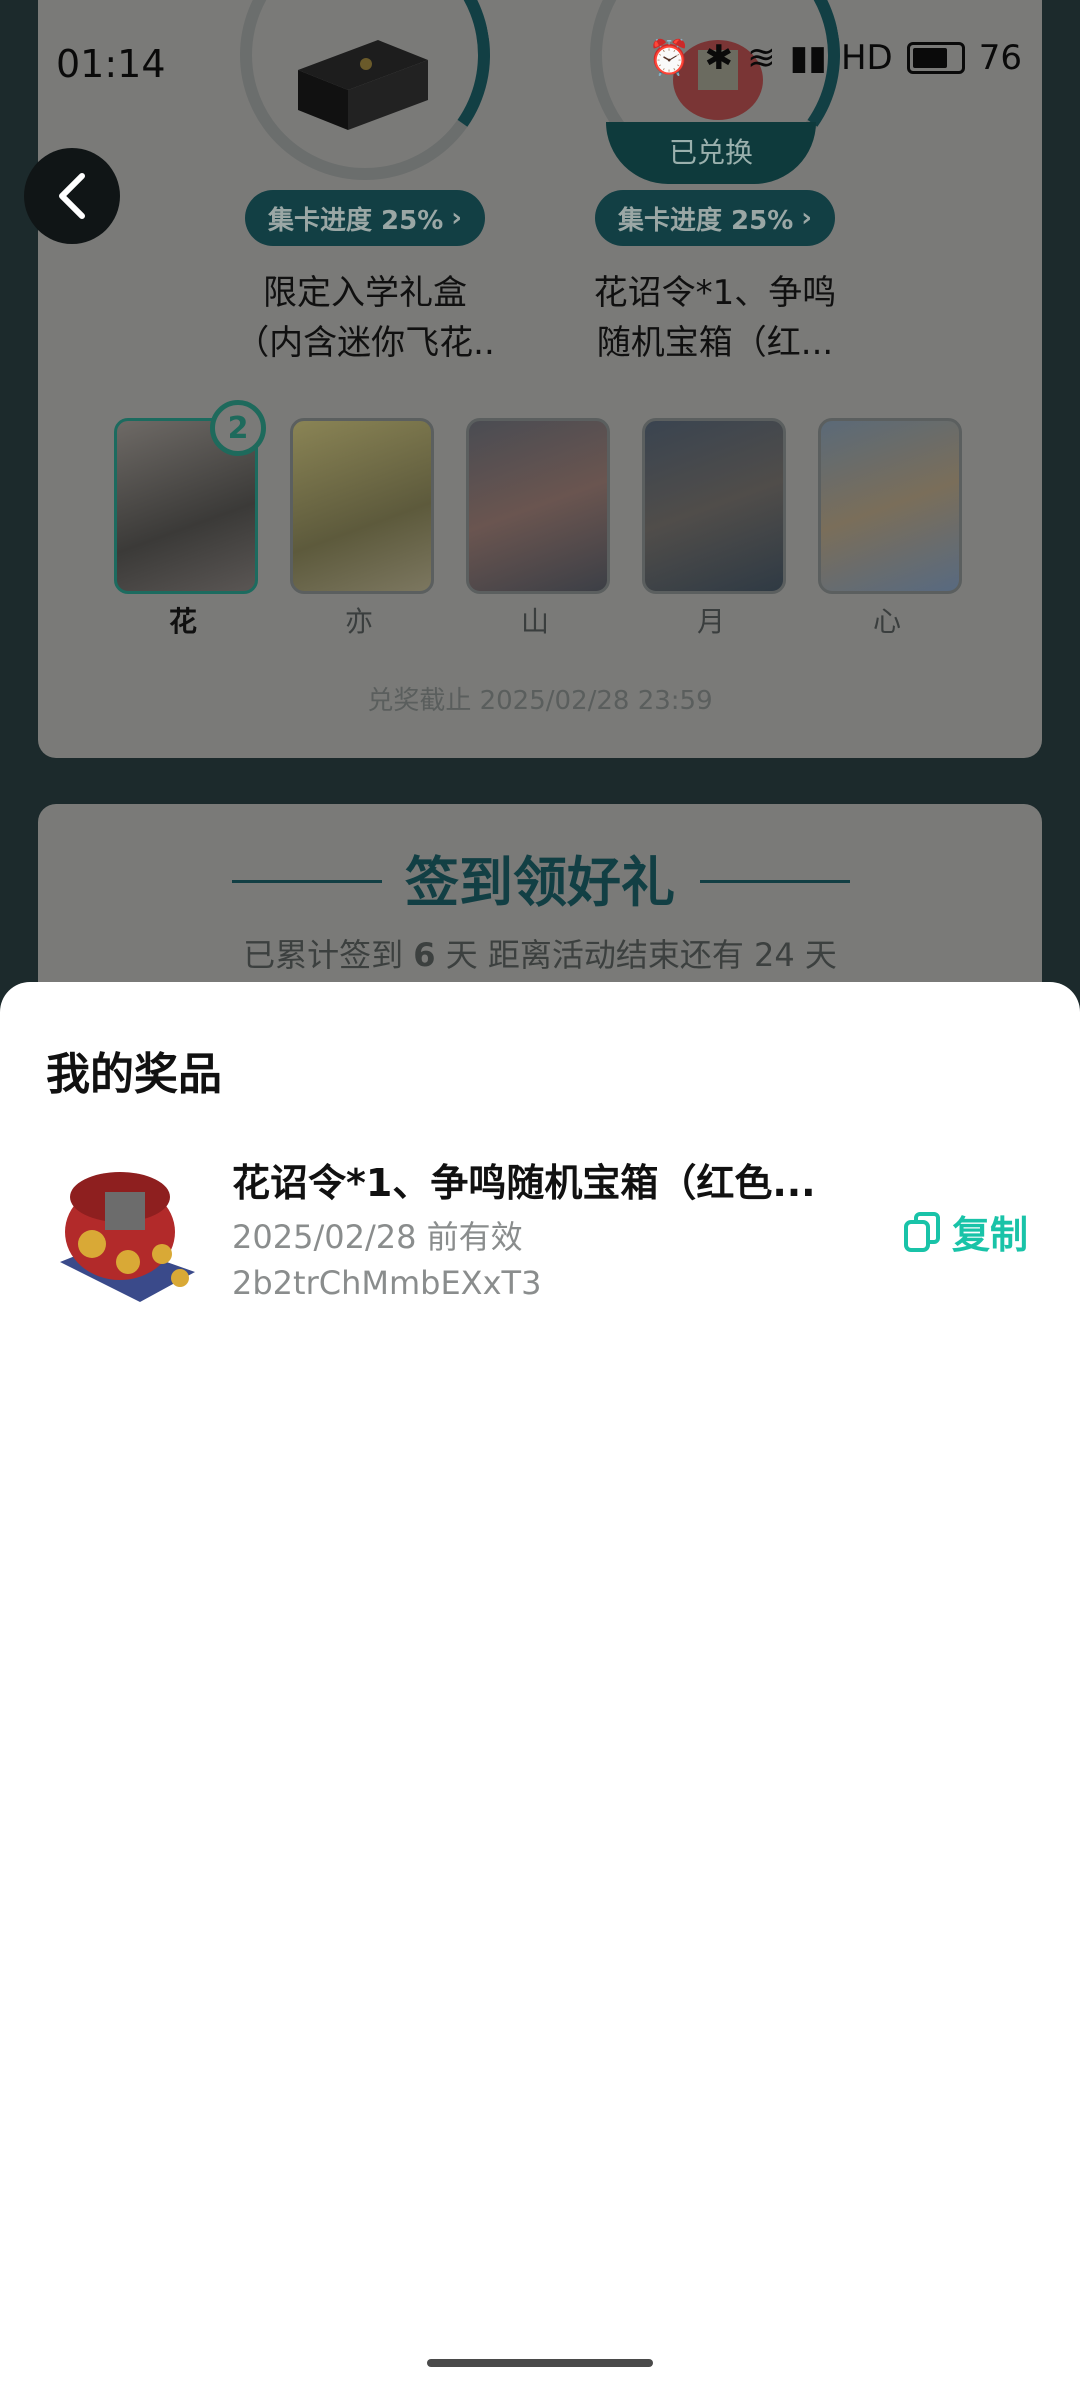 The width and height of the screenshot is (1080, 2400). I want to click on card-count-badge: 2, so click(238, 428).